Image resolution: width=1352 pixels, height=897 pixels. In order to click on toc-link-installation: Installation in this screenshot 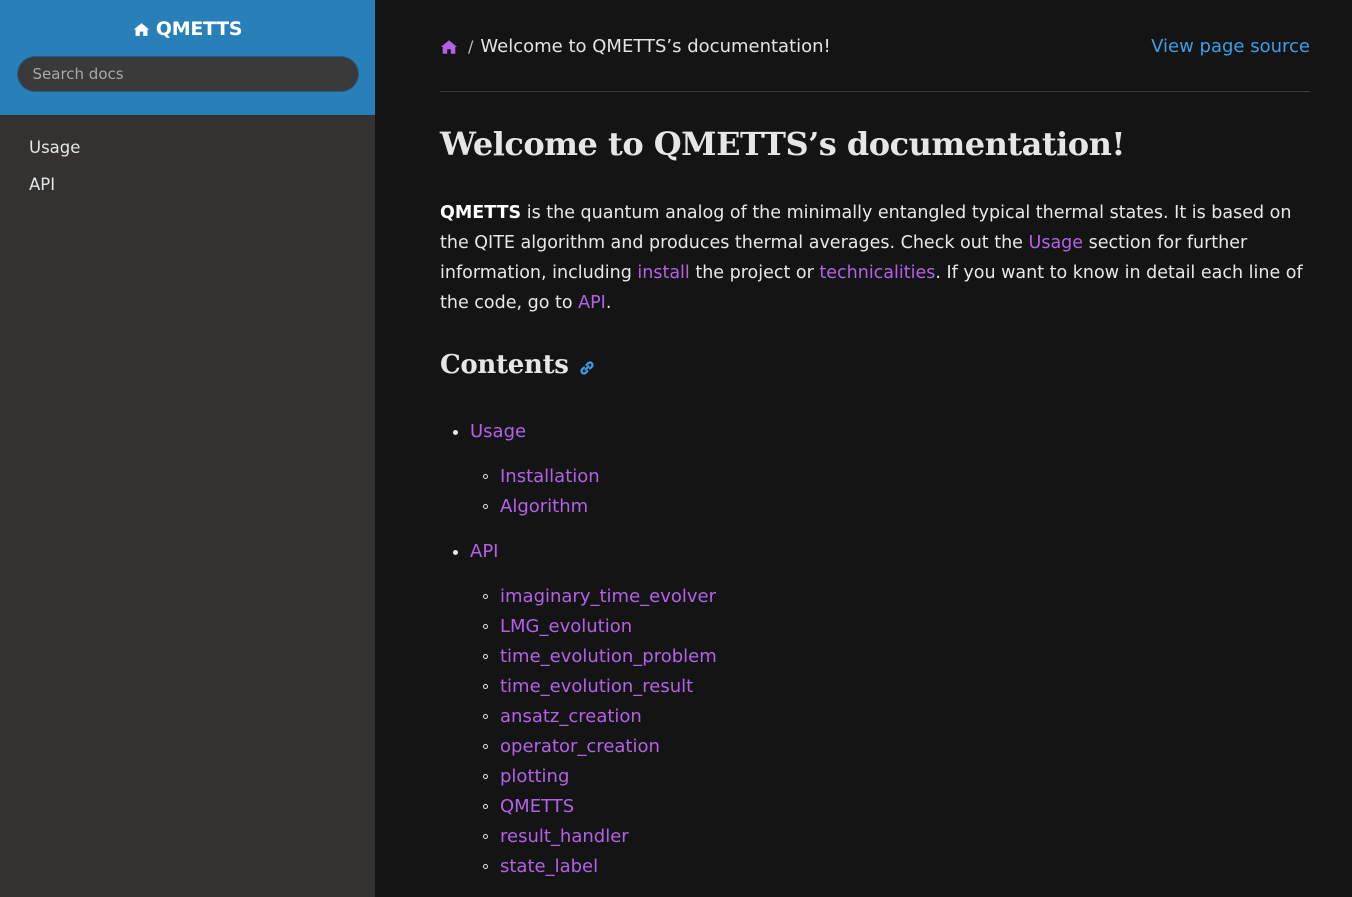, I will do `click(550, 476)`.